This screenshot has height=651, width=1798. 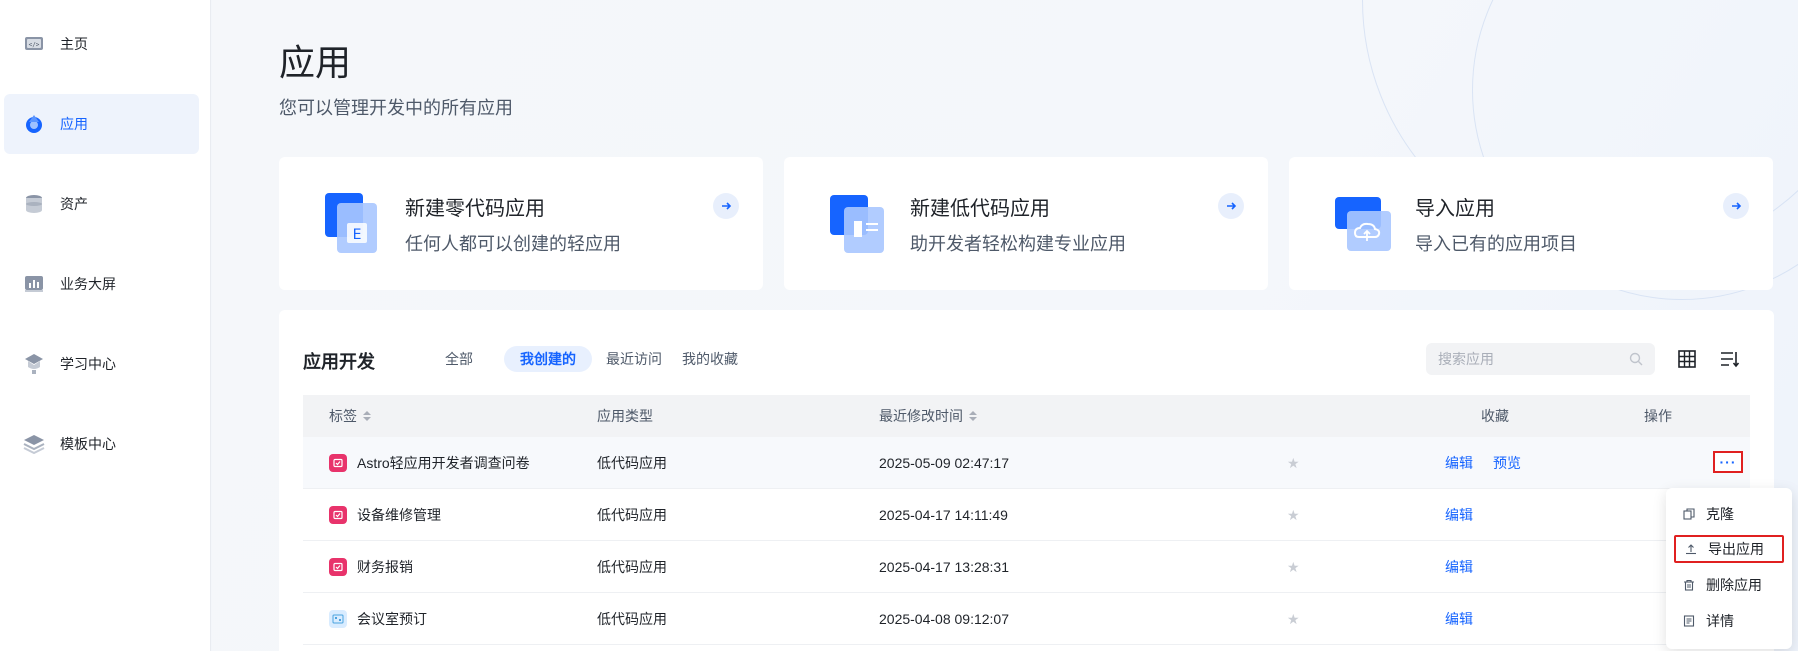 I want to click on menu-item-delete: 删除应用, so click(x=1729, y=585).